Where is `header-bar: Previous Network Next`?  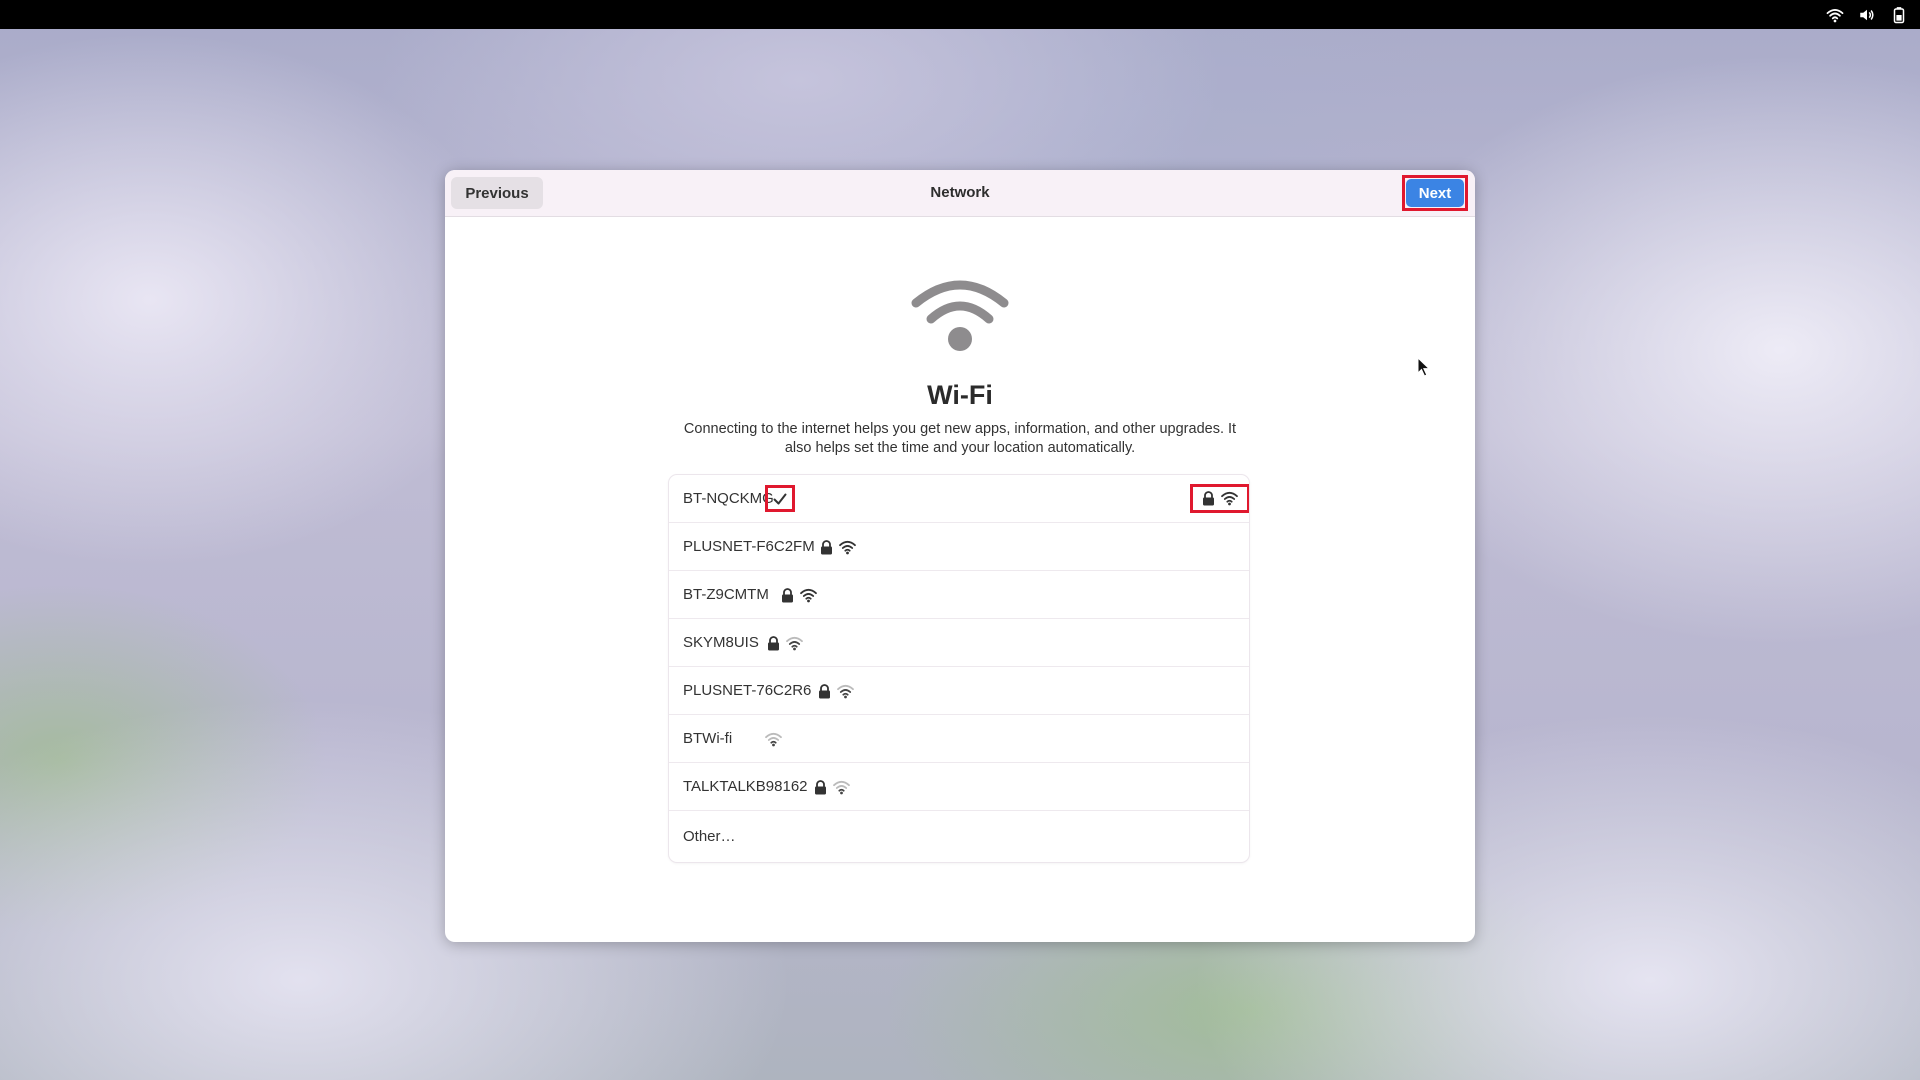
header-bar: Previous Network Next is located at coordinates (960, 193).